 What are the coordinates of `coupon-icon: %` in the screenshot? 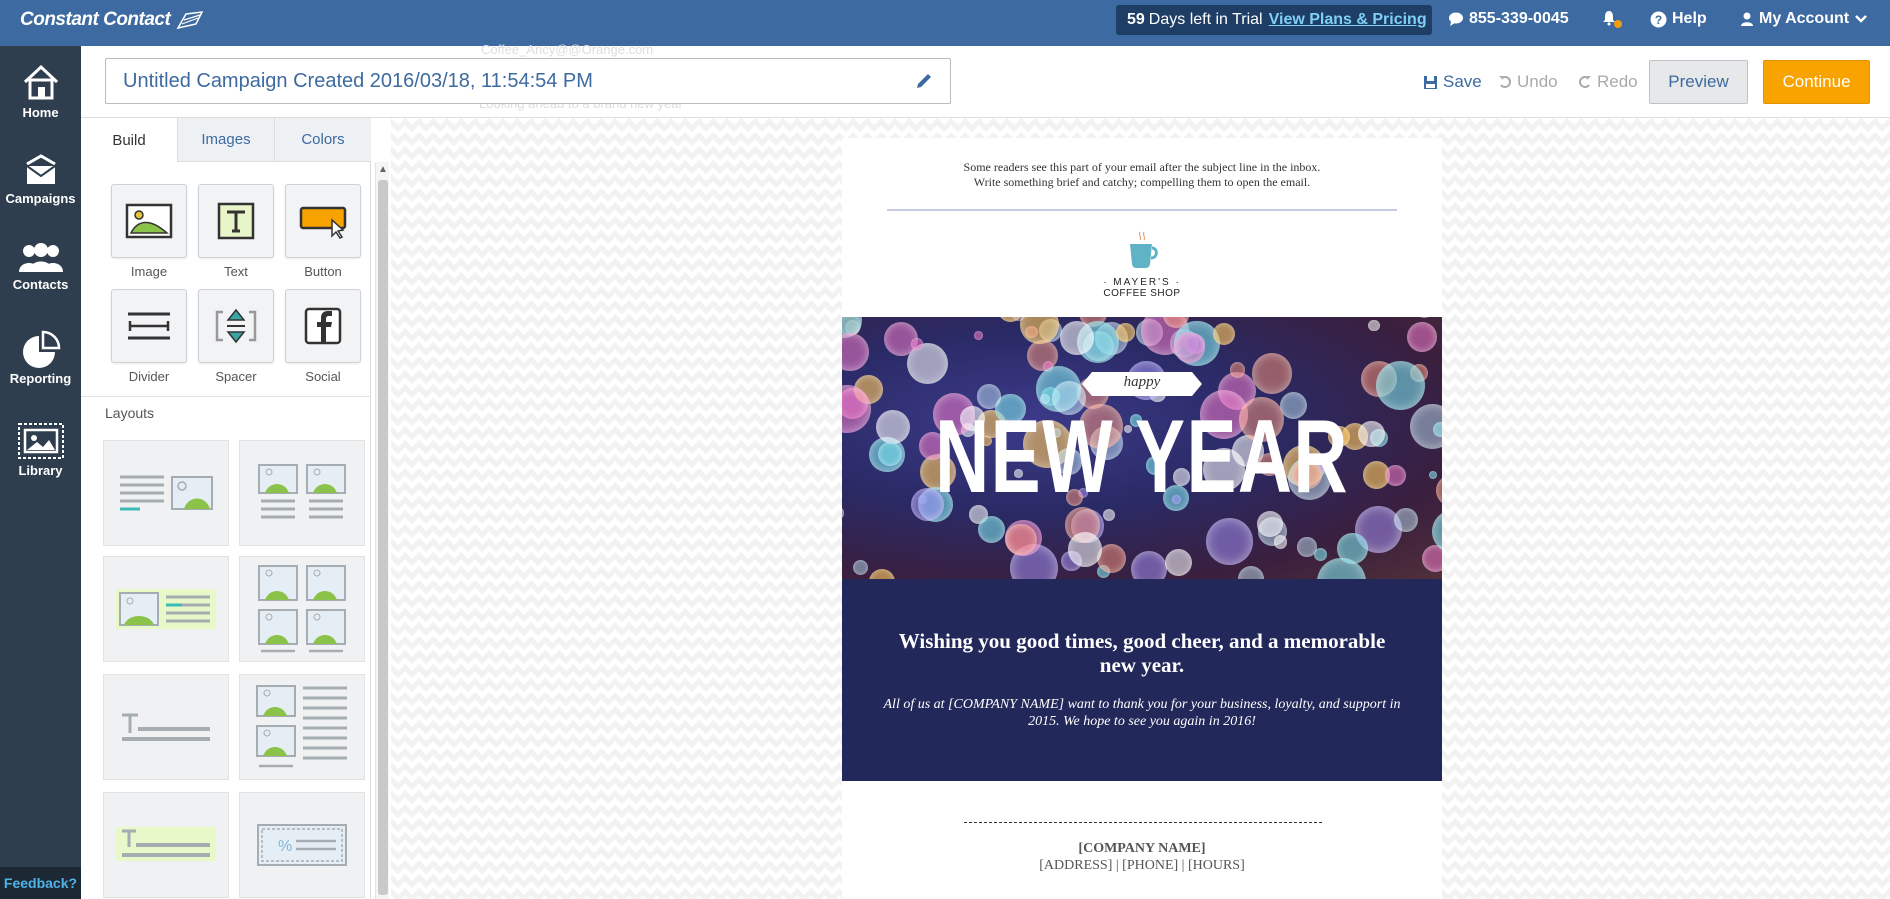 It's located at (302, 845).